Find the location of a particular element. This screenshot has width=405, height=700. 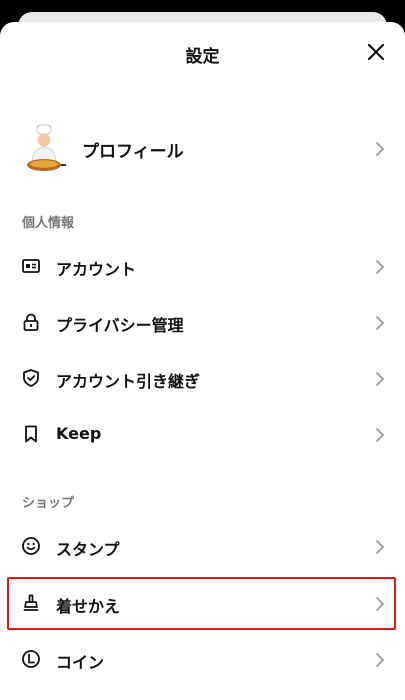

profile-row: プロフィール is located at coordinates (202, 149).